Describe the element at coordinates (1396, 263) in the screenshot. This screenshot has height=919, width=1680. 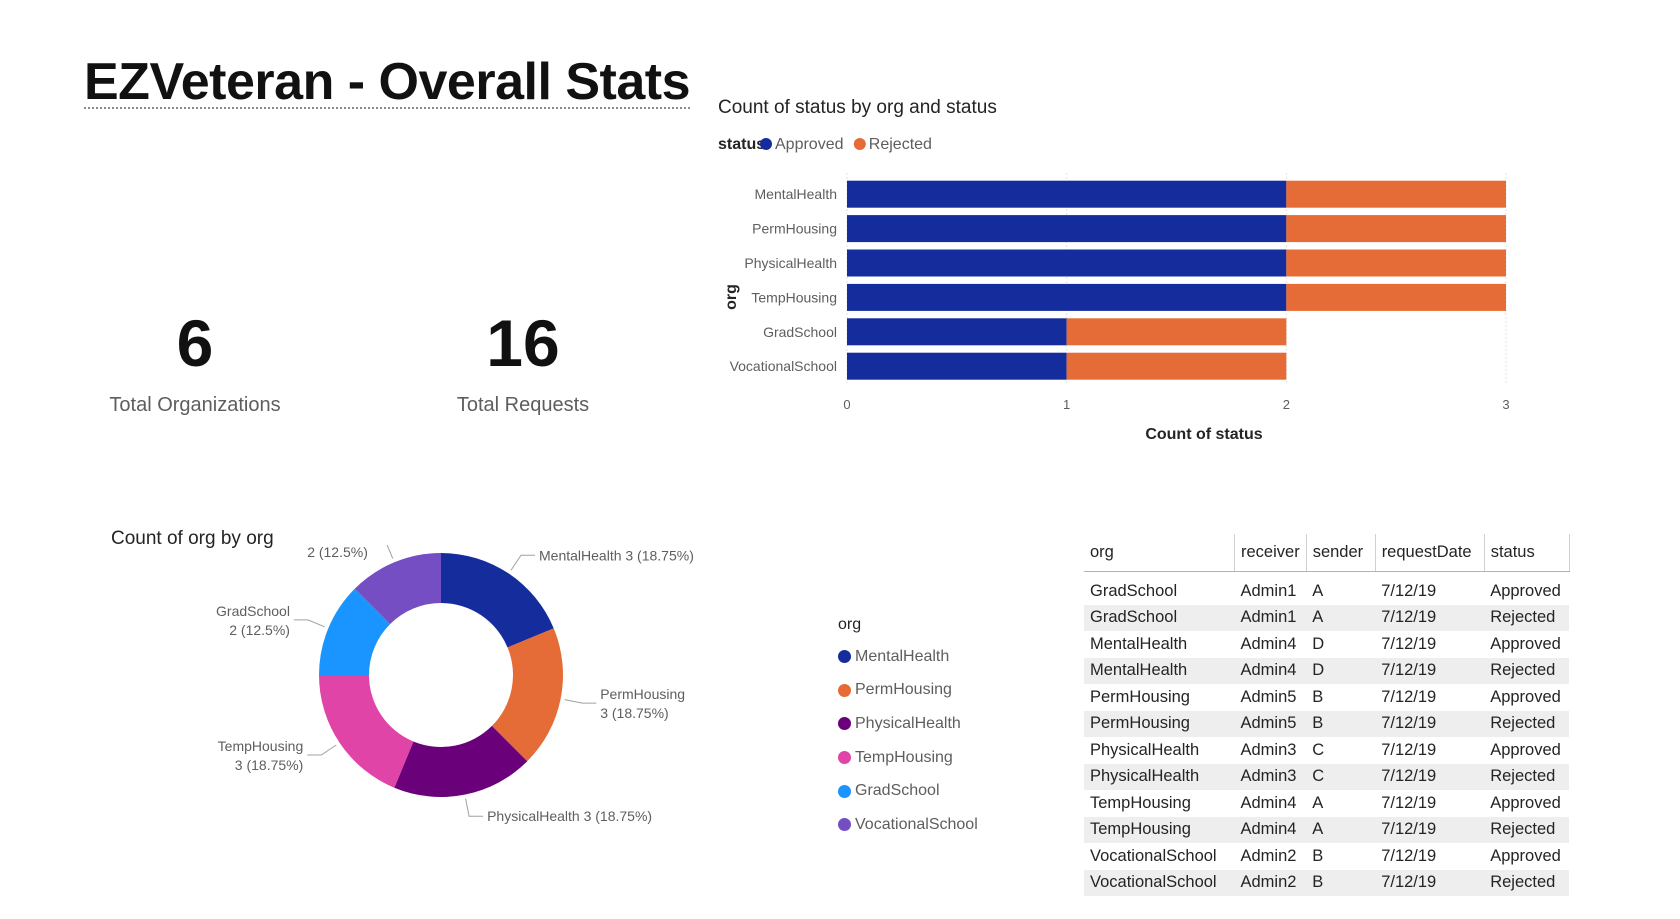
I see `bar-physicalhealth-rejected` at that location.